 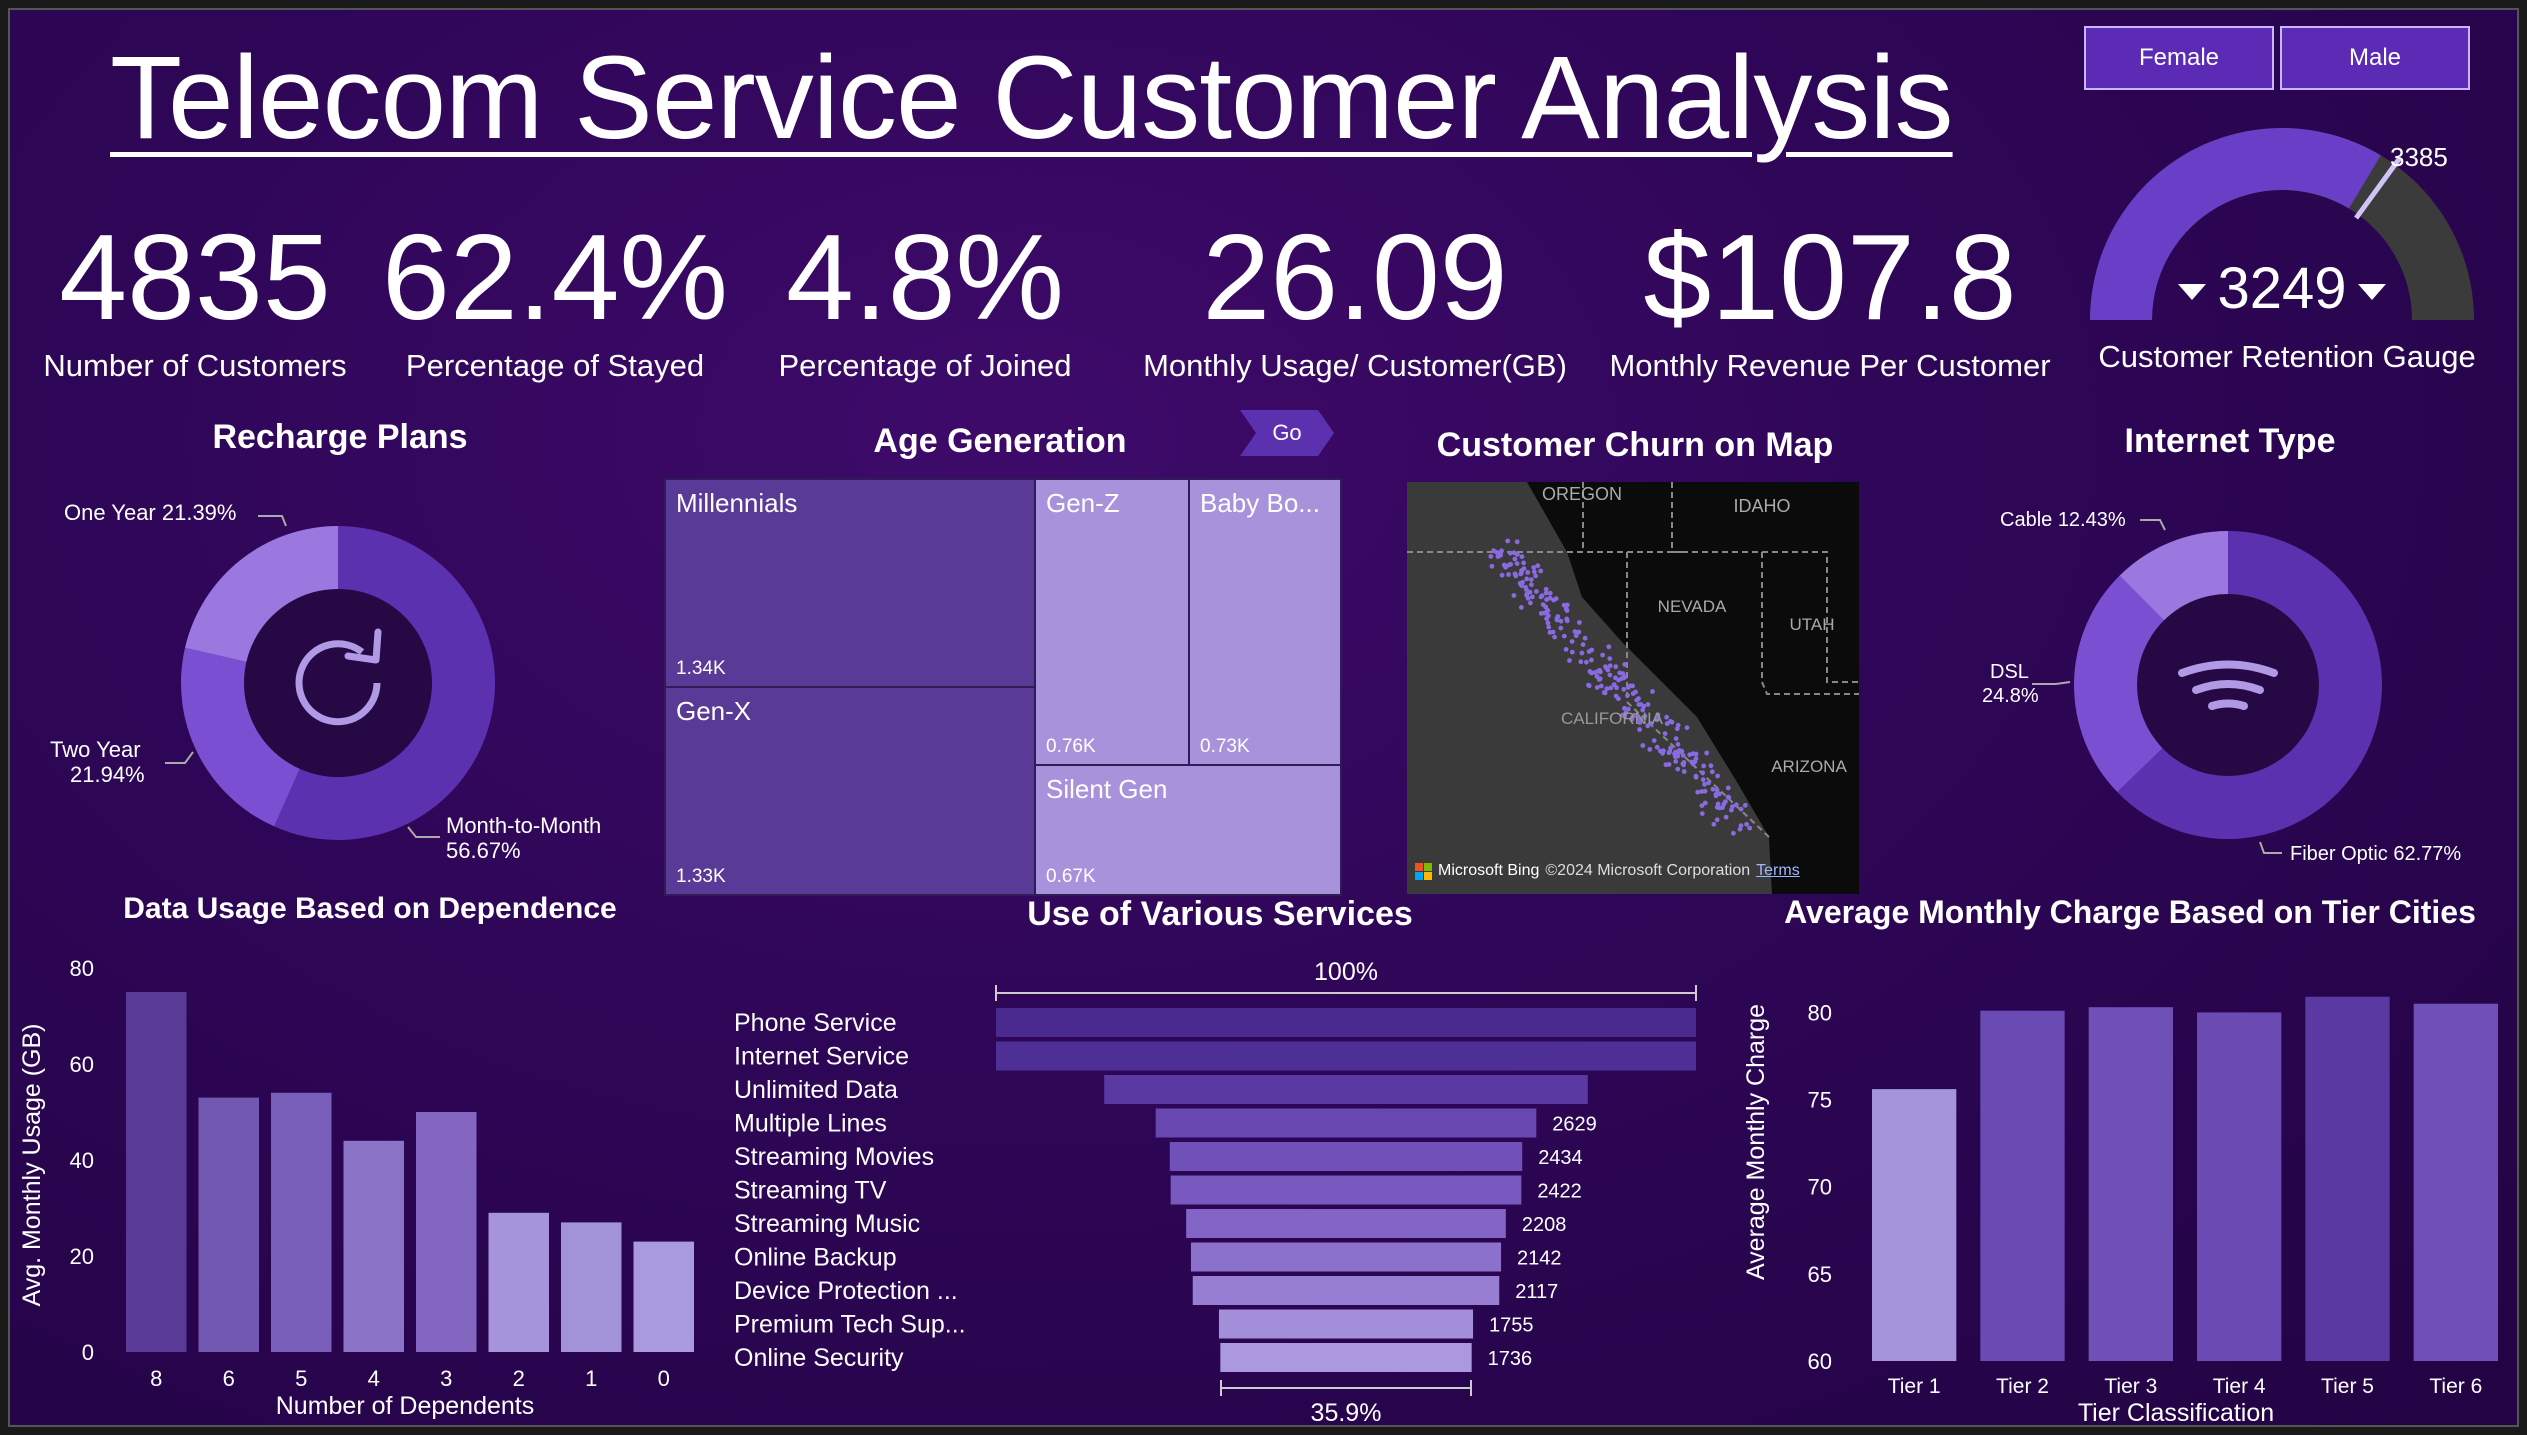 I want to click on kpi-customers: 4835 Number of Customers, so click(x=195, y=300).